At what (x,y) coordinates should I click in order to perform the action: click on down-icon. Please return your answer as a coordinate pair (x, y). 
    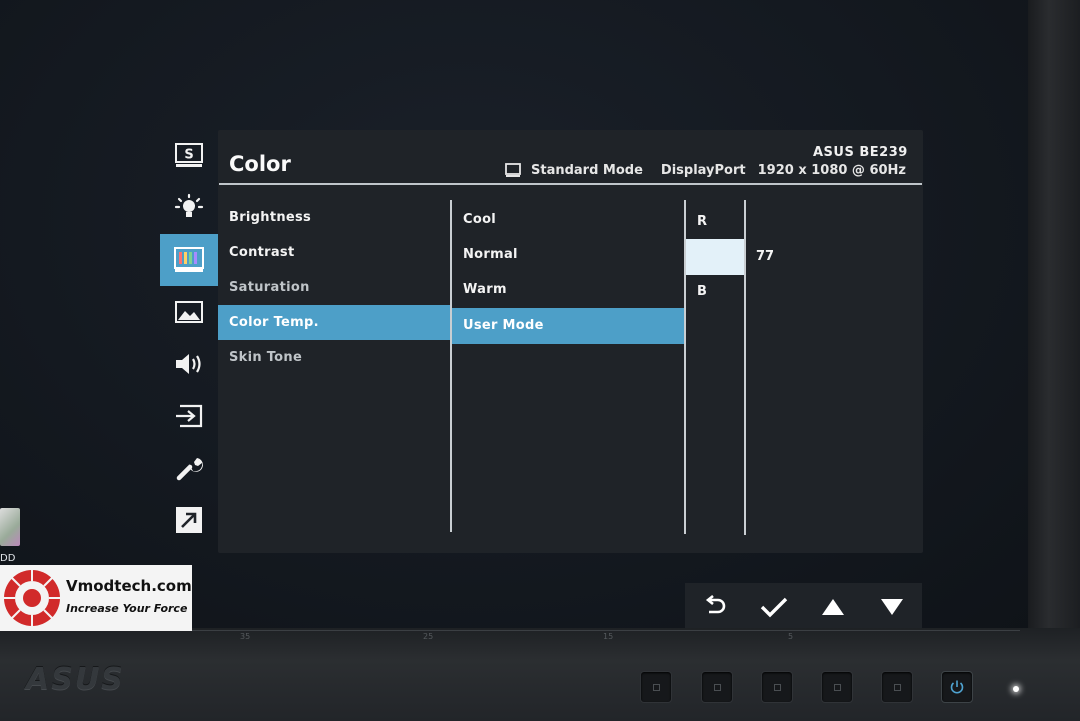
    Looking at the image, I should click on (892, 607).